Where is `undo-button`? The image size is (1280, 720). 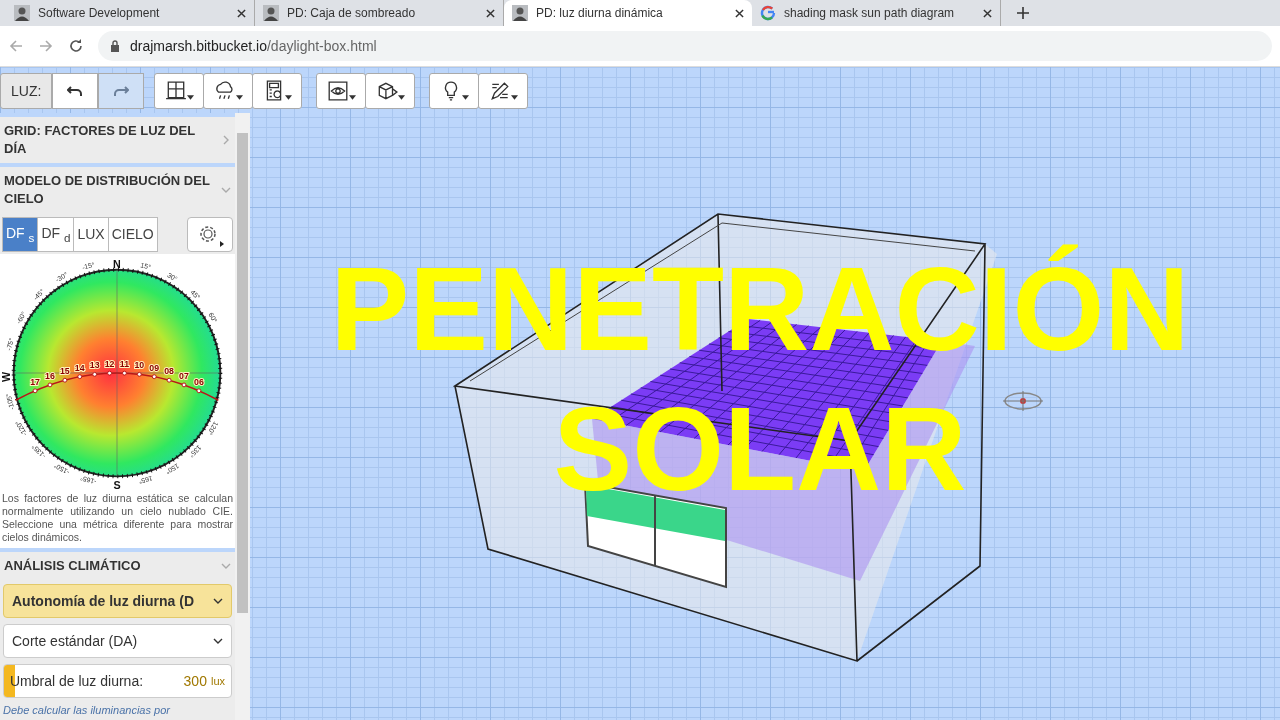 undo-button is located at coordinates (75, 91).